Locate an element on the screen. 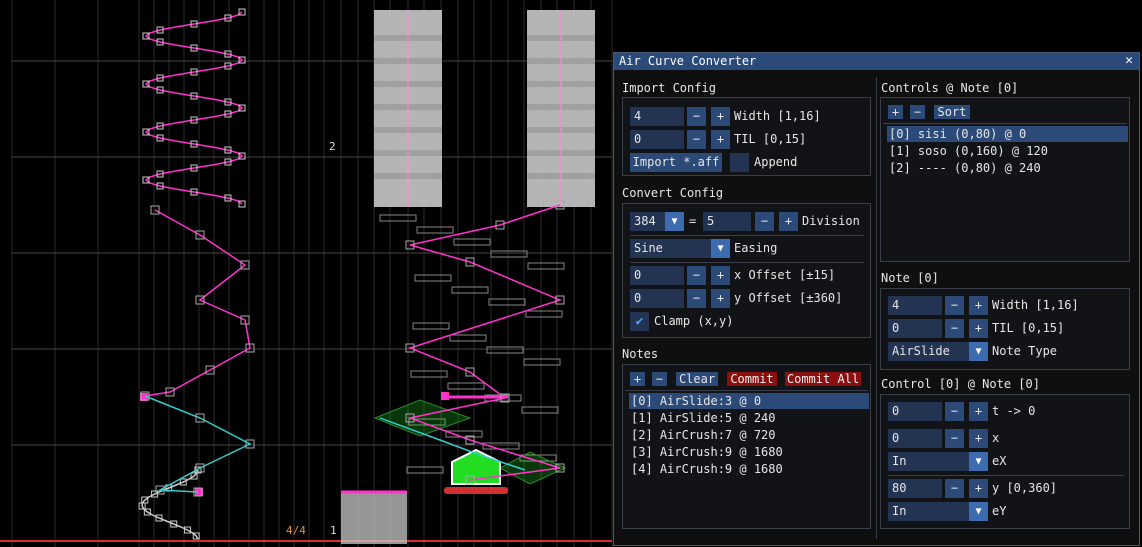  control-ex-label: eX is located at coordinates (999, 461).